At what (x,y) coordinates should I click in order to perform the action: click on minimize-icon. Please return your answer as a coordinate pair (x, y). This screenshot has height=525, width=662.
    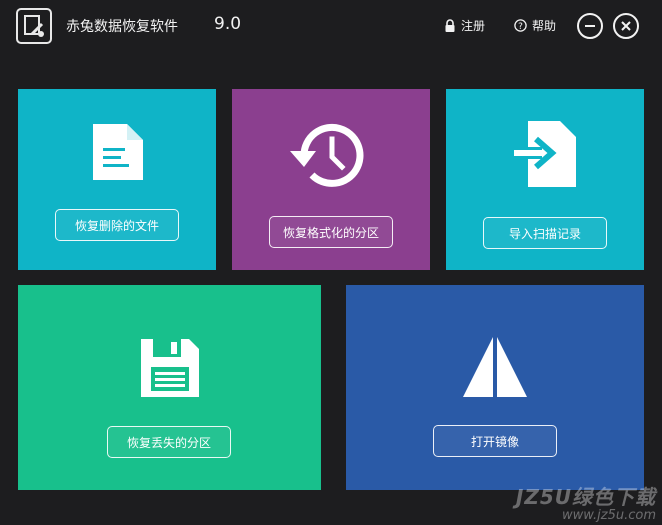
    Looking at the image, I should click on (590, 26).